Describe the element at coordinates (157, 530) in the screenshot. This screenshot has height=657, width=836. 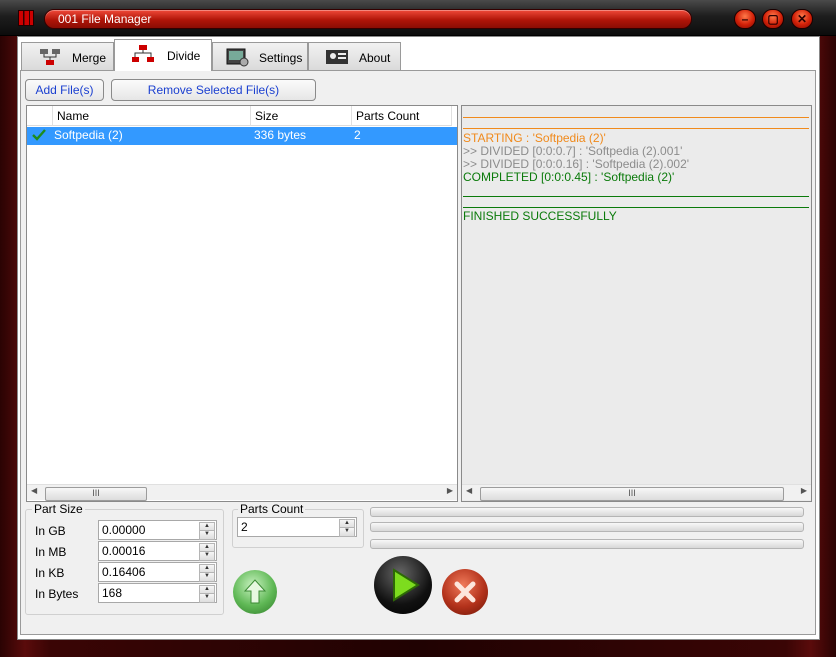
I see `gb-stepper: 0.00000 ▲ ▼` at that location.